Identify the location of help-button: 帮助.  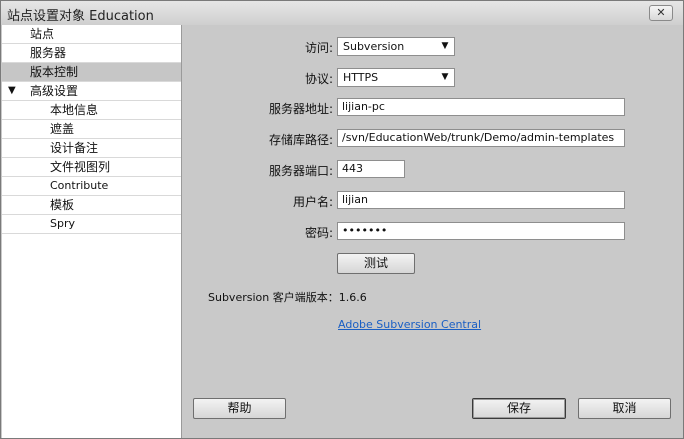
(239, 408).